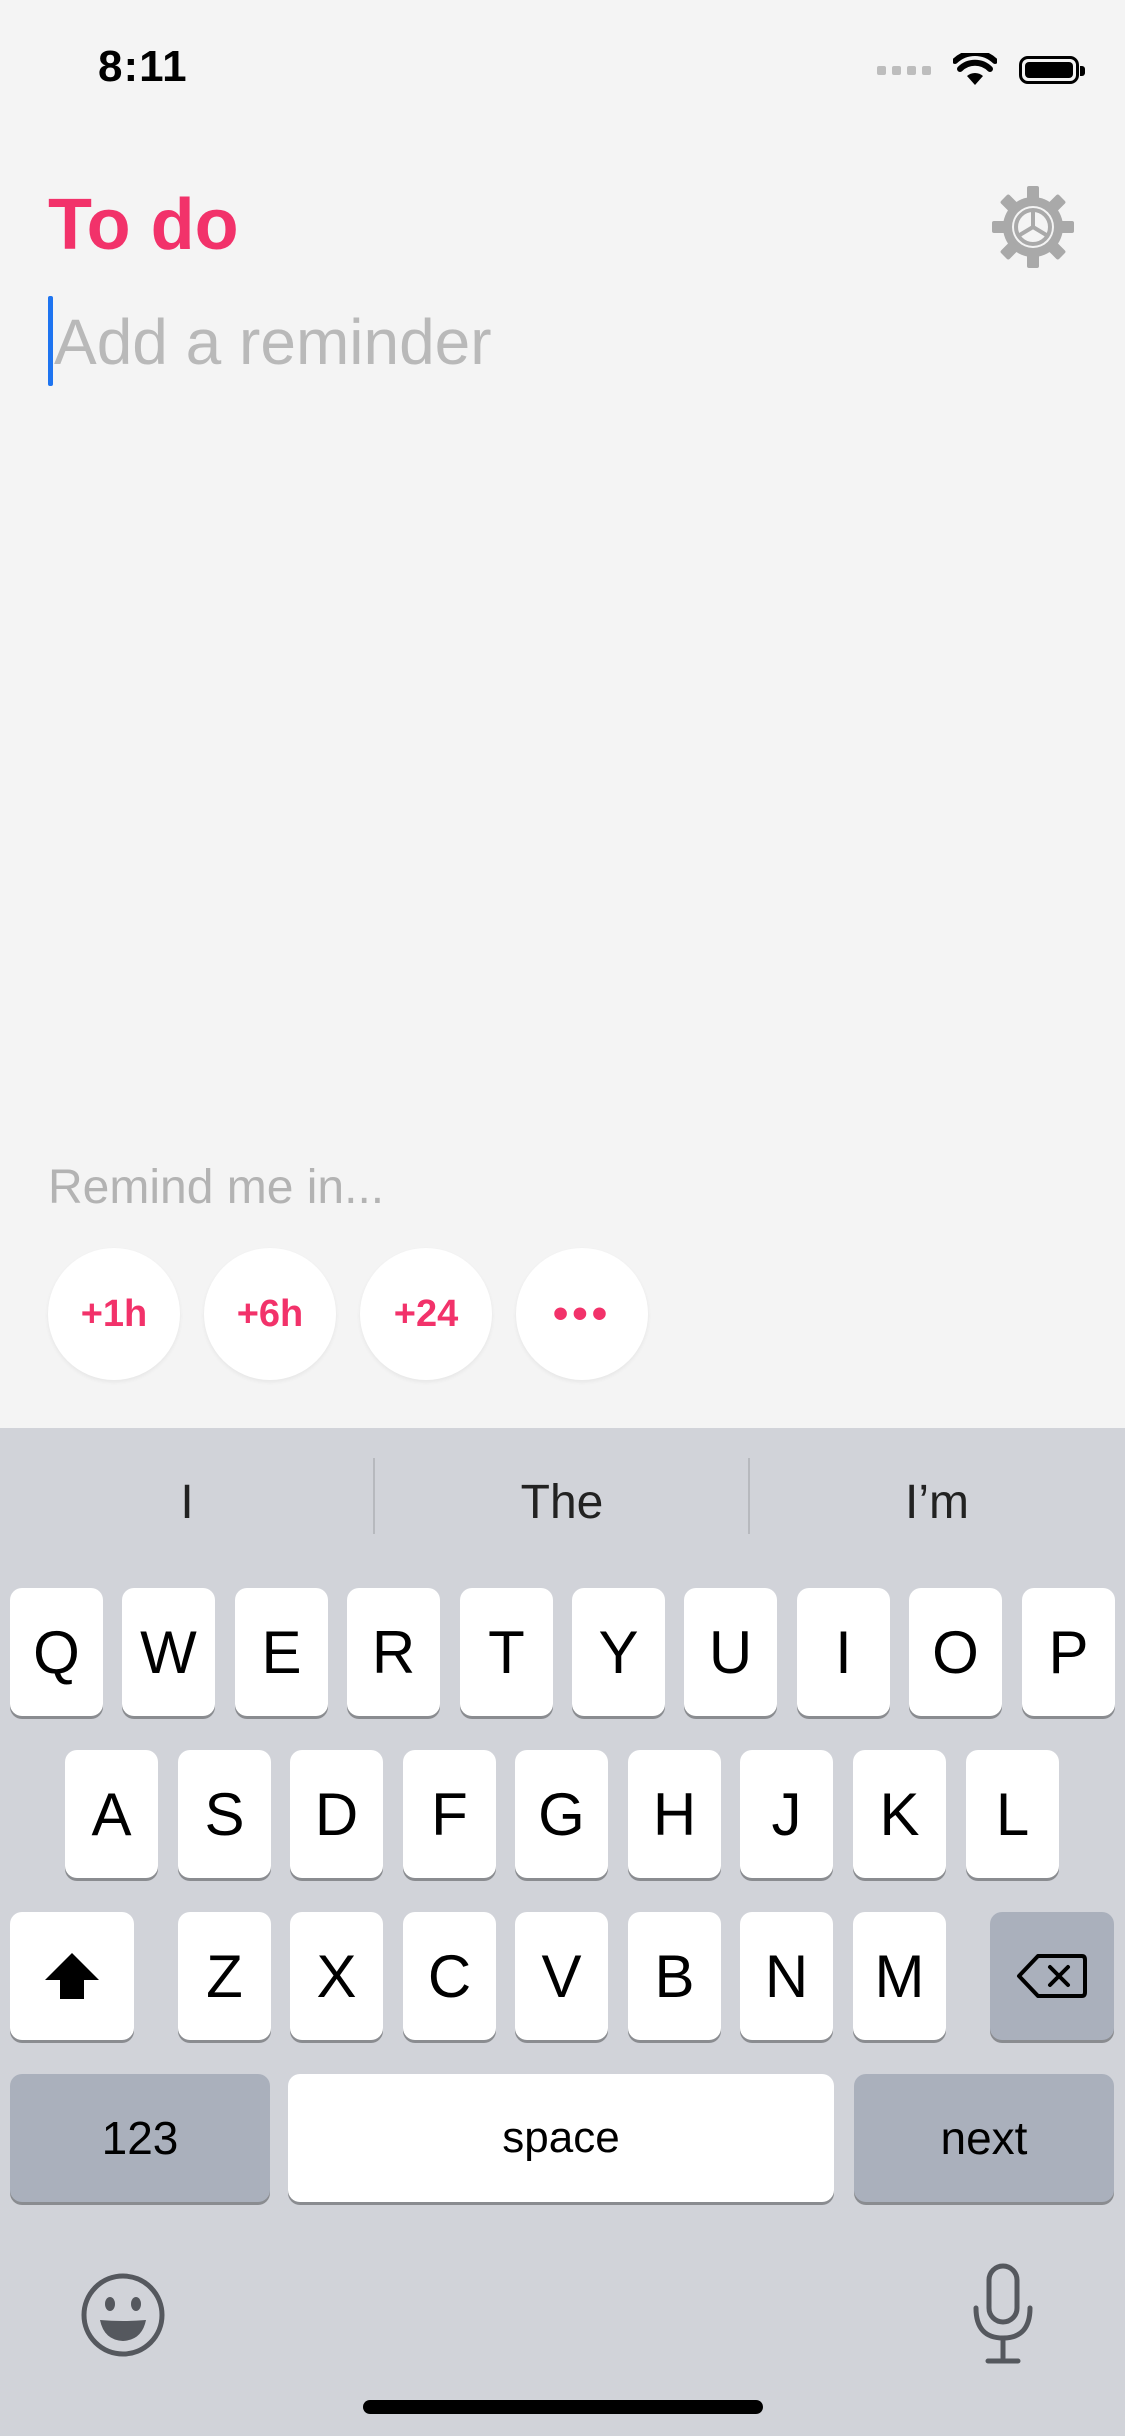 This screenshot has width=1125, height=2436. Describe the element at coordinates (449, 1976) in the screenshot. I see `key-c: C` at that location.